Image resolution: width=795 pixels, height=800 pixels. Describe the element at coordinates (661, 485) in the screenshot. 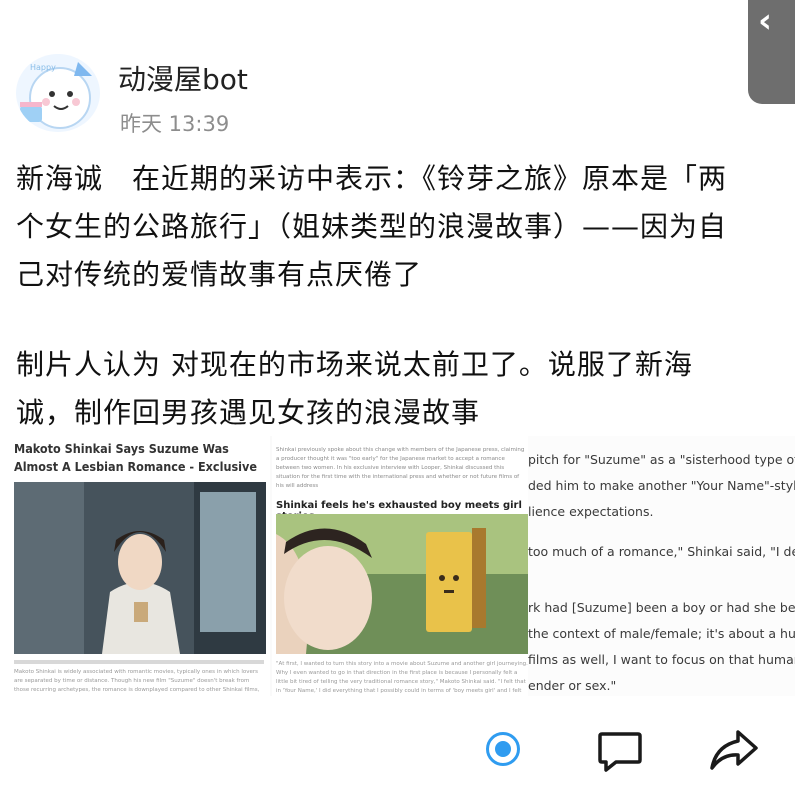

I see `article-text-line: ded him to make another "Your Name"-styl` at that location.